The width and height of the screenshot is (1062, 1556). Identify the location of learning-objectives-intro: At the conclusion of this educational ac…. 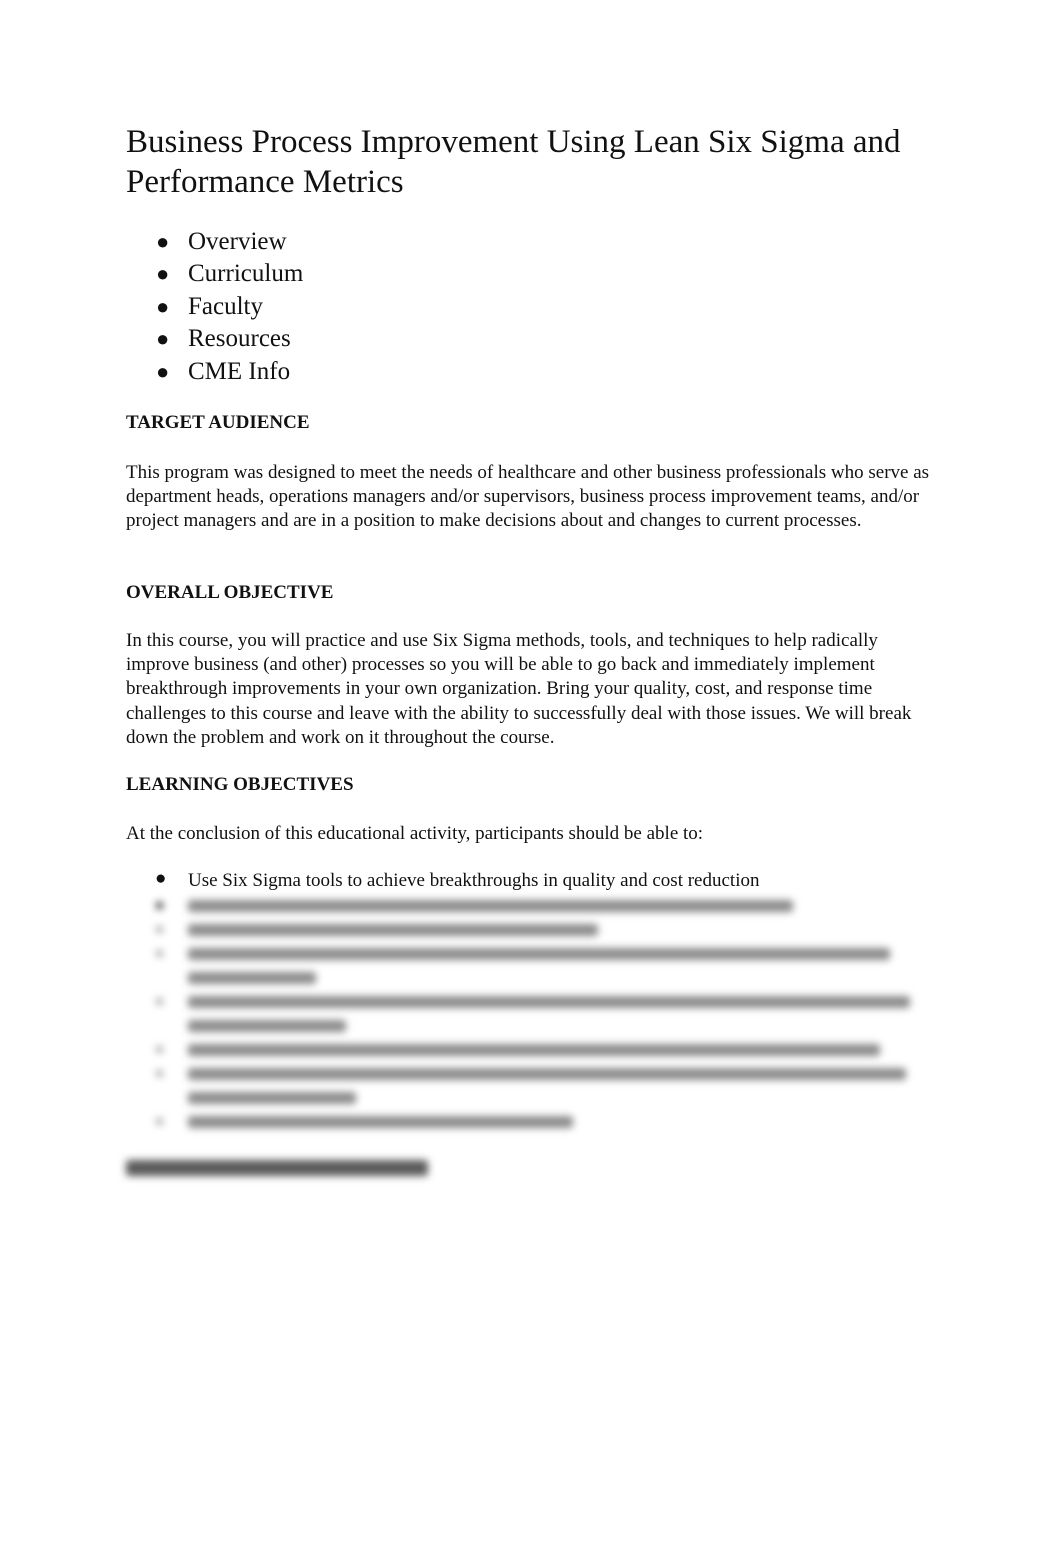
(415, 833).